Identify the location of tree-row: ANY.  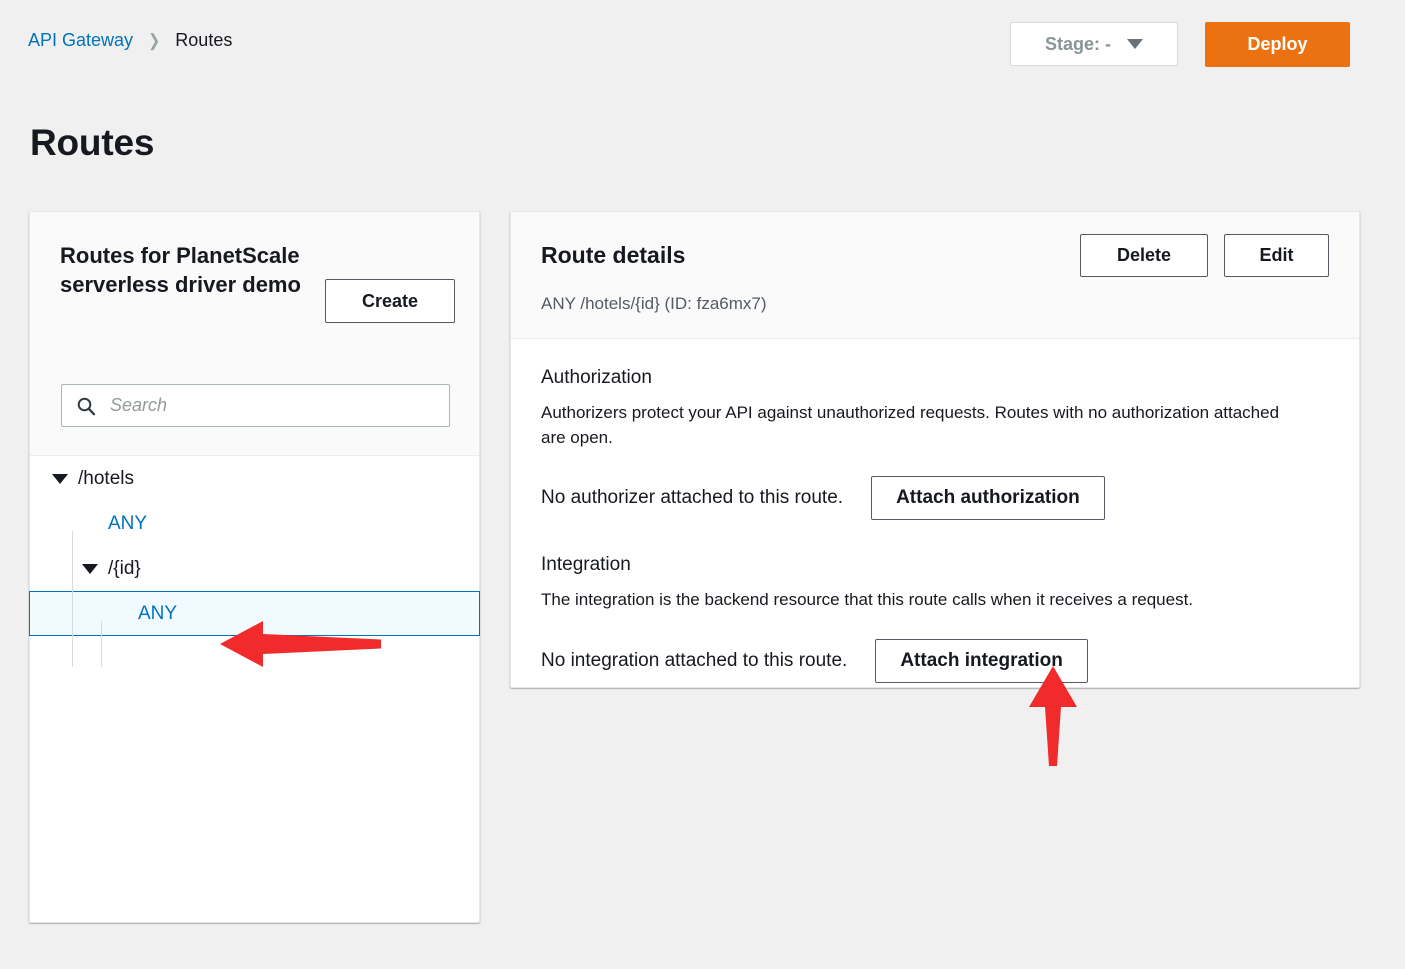
(254, 523).